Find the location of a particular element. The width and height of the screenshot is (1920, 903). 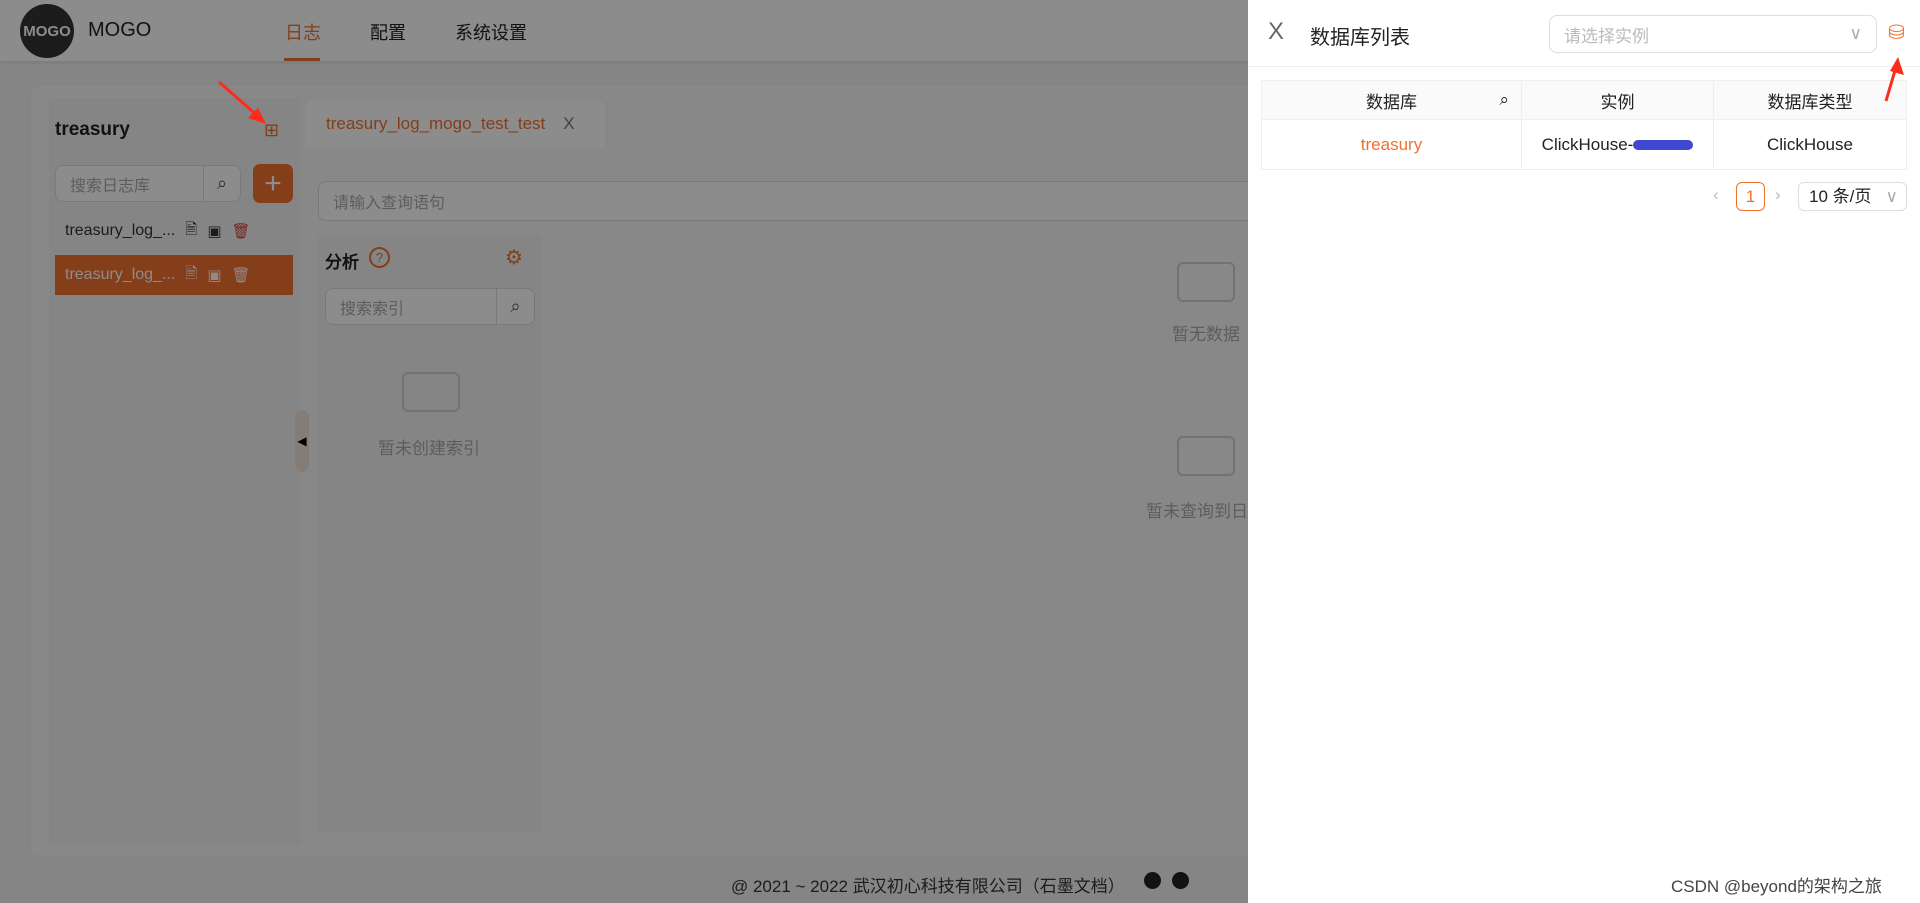

column-label: 数据库 is located at coordinates (1391, 102).